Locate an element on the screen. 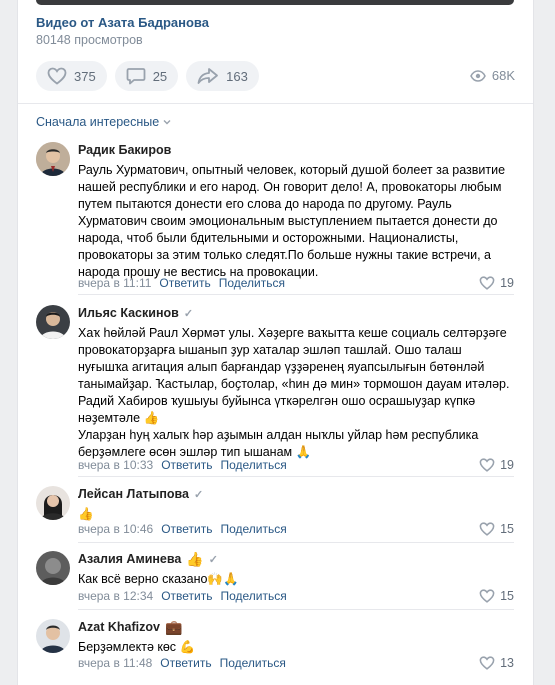 The height and width of the screenshot is (685, 555). comment-time: вчера в 12:34 is located at coordinates (115, 596).